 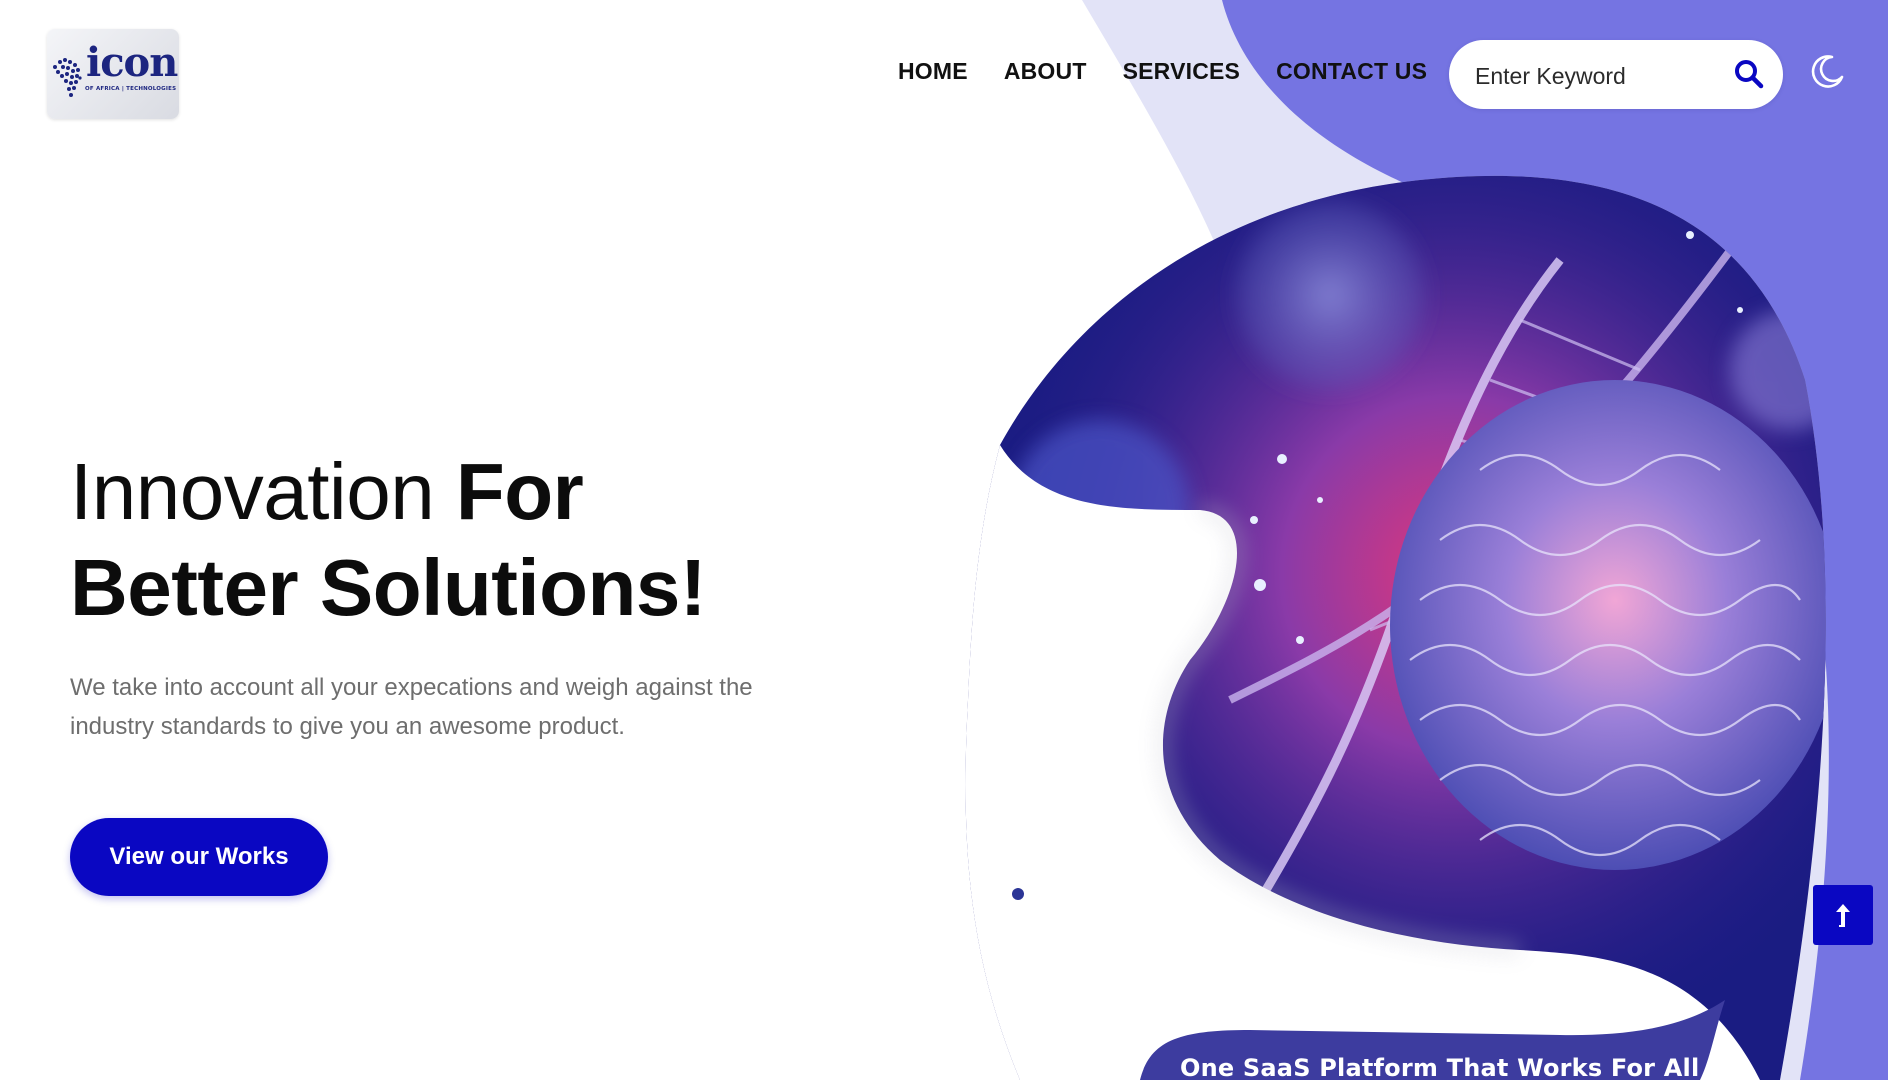 I want to click on nav-contact-us: CONTACT US, so click(x=1351, y=71).